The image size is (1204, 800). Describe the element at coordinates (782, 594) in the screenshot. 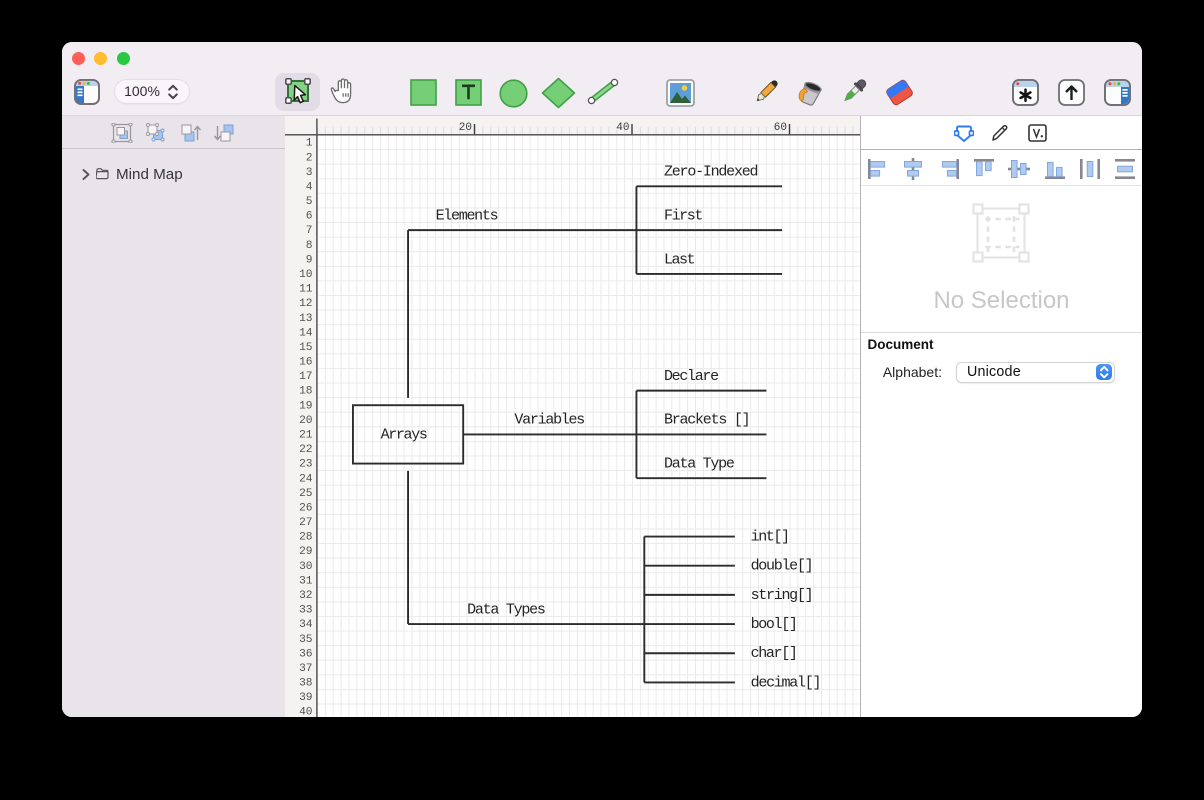

I see `svg-text: string[]` at that location.